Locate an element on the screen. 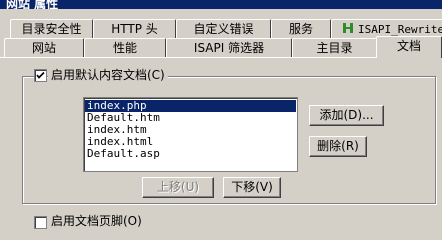  tab-label: 服务 is located at coordinates (300, 29).